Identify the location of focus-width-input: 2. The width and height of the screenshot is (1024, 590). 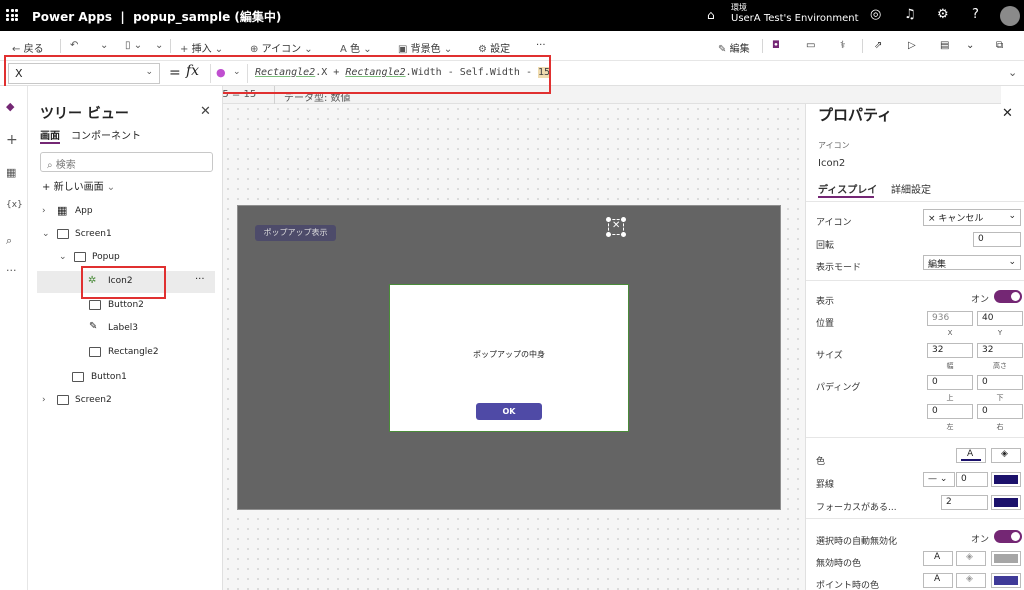
(964, 502).